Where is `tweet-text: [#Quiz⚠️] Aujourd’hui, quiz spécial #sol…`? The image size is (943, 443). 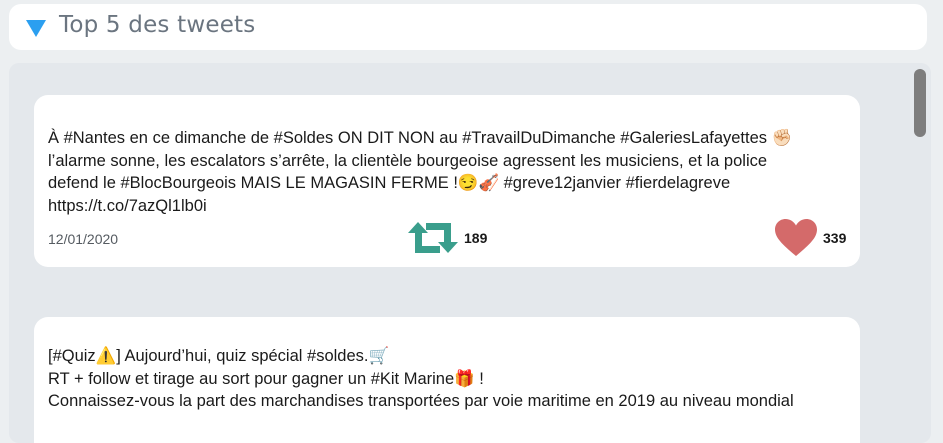
tweet-text: [#Quiz⚠️] Aujourd’hui, quiz spécial #sol… is located at coordinates (421, 378).